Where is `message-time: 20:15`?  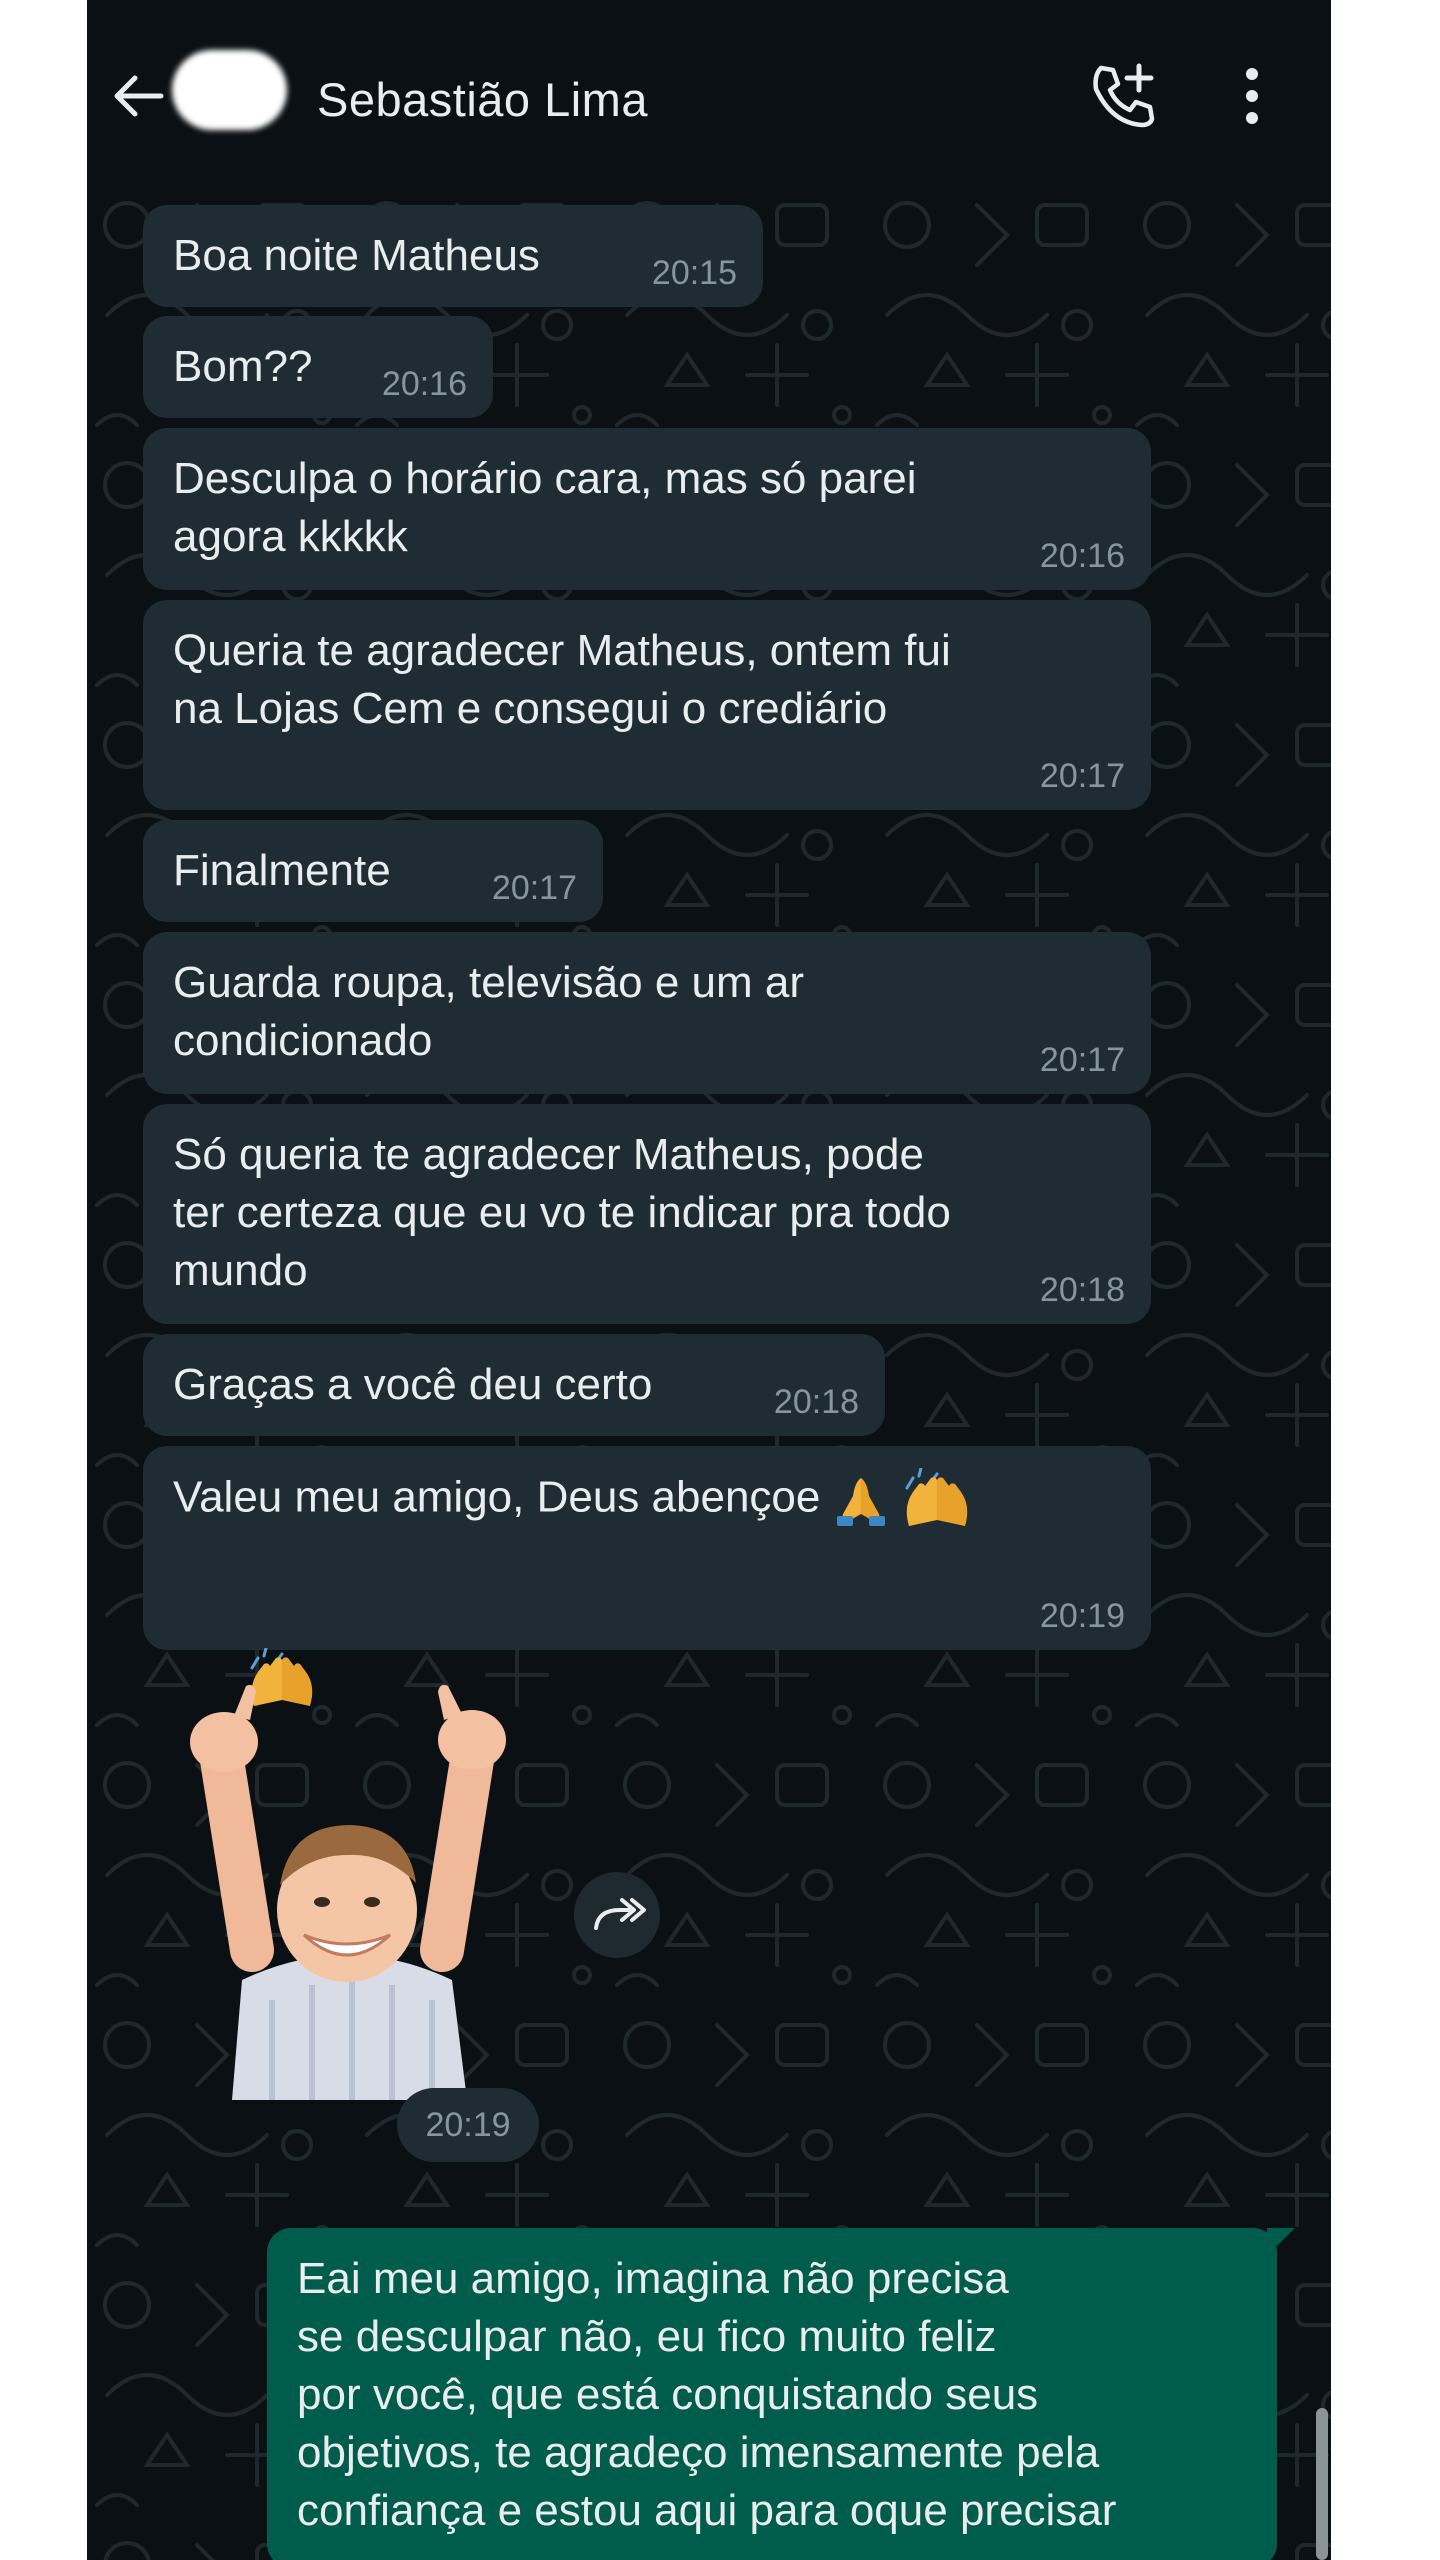 message-time: 20:15 is located at coordinates (694, 273).